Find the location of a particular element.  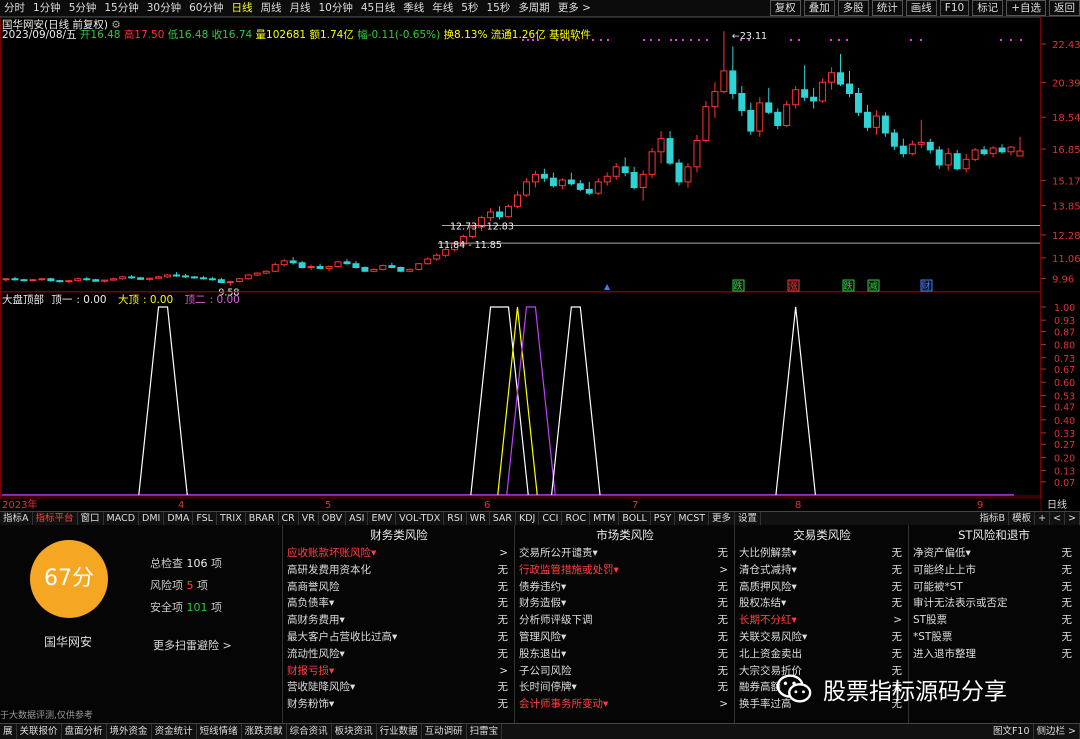

period-tab-5: 60分钟 is located at coordinates (206, 8).